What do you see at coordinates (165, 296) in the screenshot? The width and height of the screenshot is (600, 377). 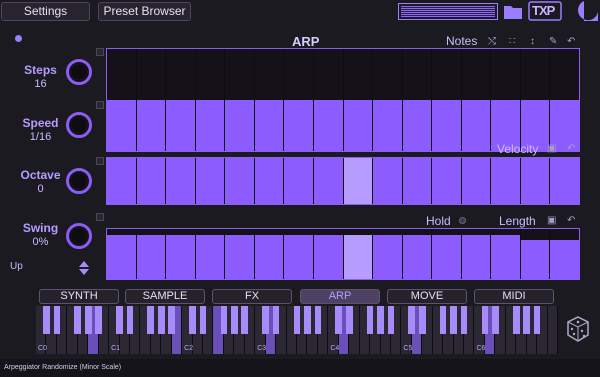 I see `tab-sample: SAMPLE` at bounding box center [165, 296].